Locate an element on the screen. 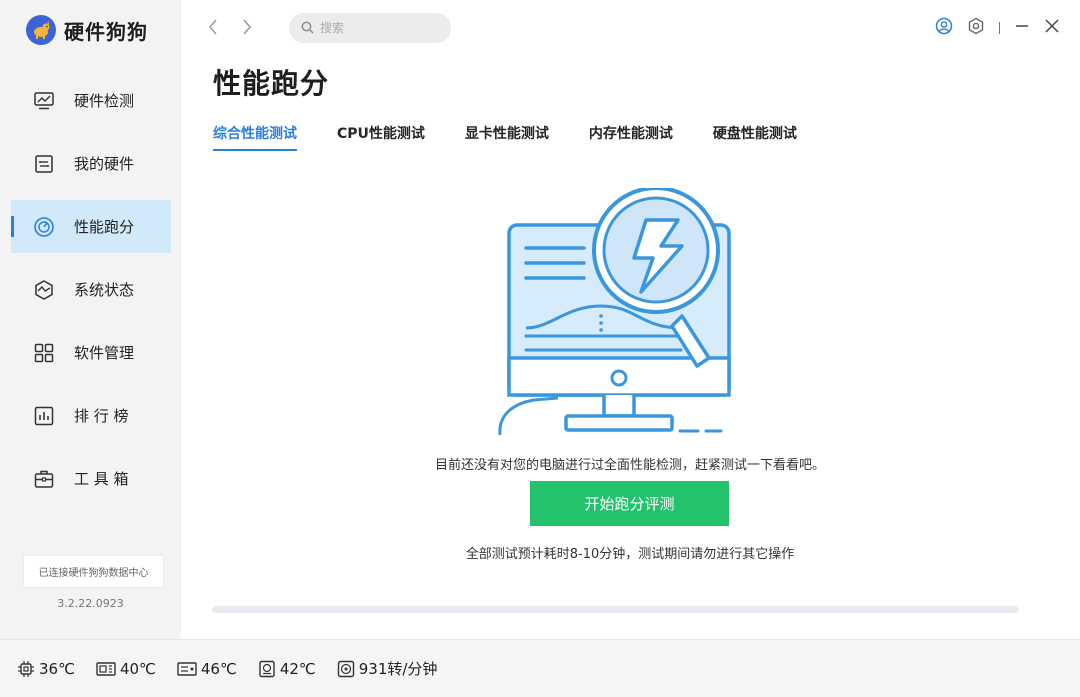  dog-logo-icon is located at coordinates (41, 30).